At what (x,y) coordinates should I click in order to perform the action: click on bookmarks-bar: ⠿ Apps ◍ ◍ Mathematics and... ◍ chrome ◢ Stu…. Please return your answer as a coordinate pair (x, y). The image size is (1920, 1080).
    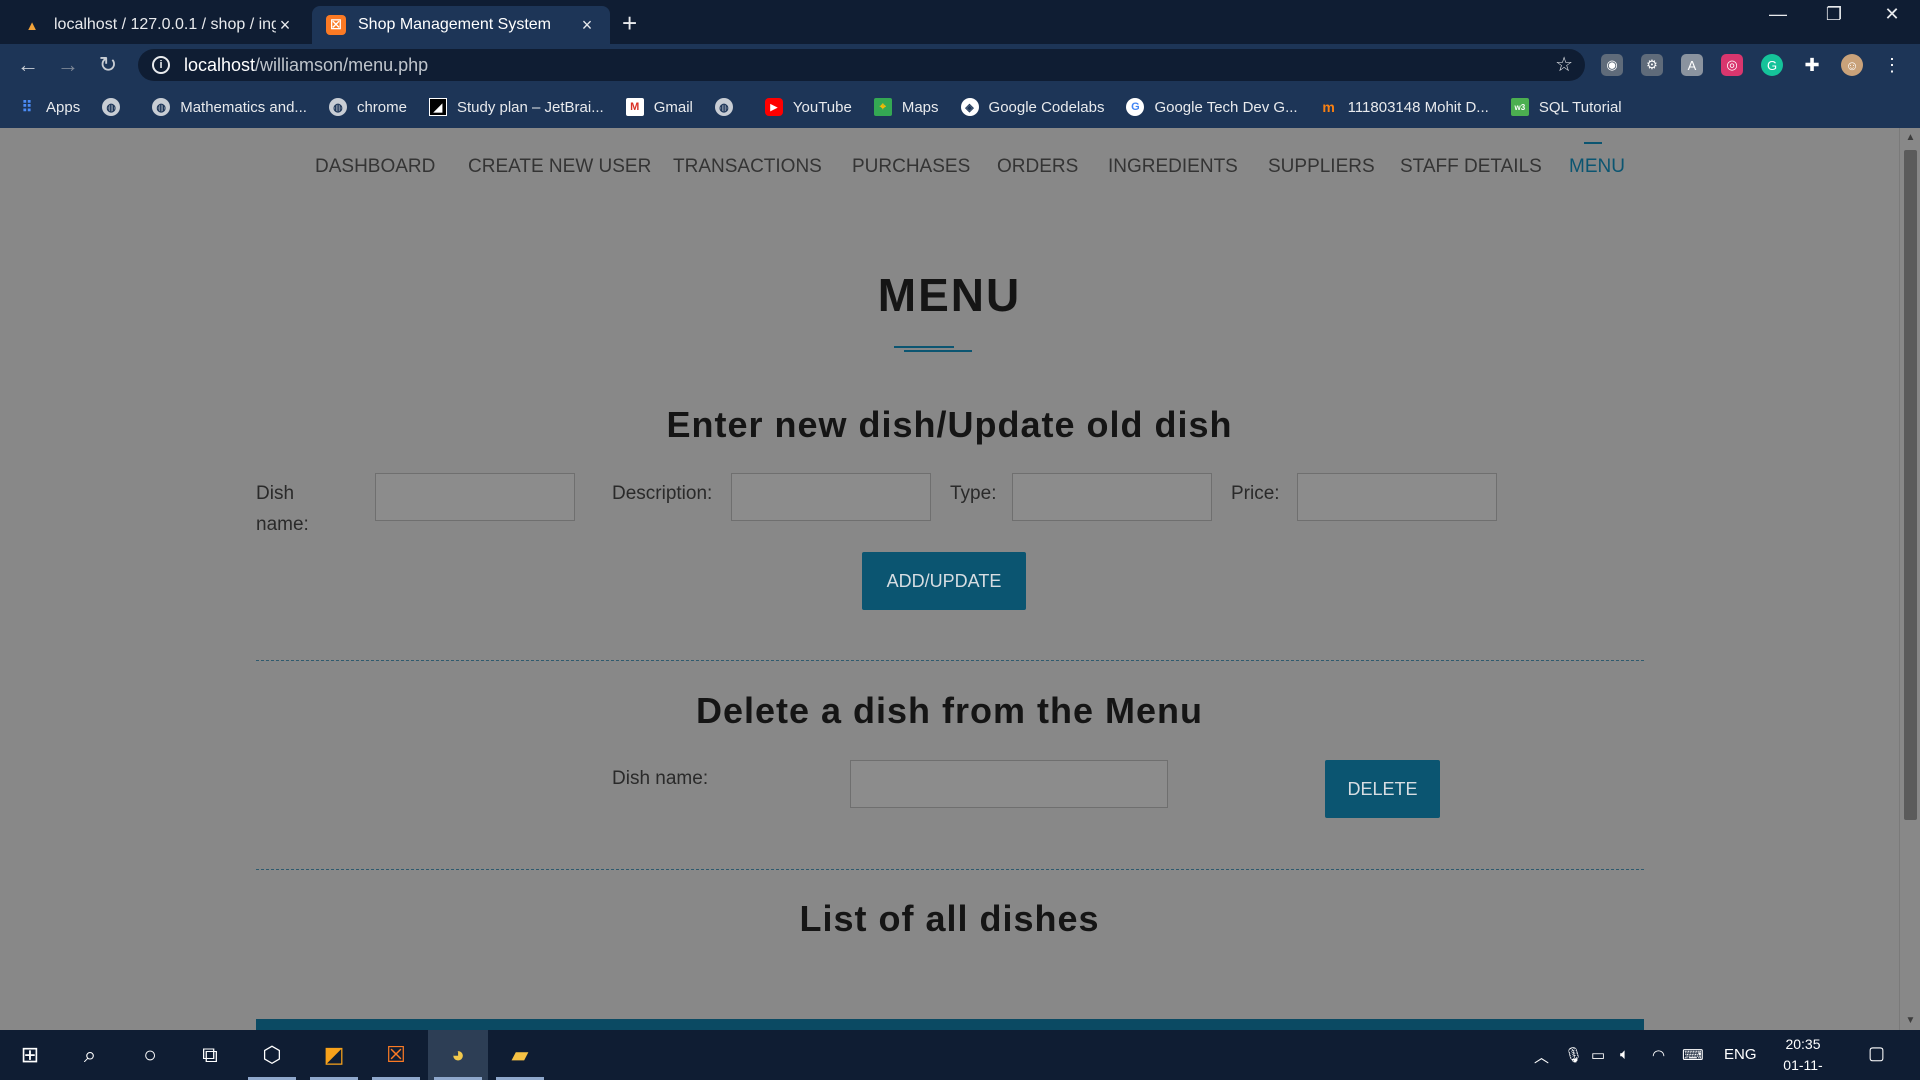
    Looking at the image, I should click on (960, 107).